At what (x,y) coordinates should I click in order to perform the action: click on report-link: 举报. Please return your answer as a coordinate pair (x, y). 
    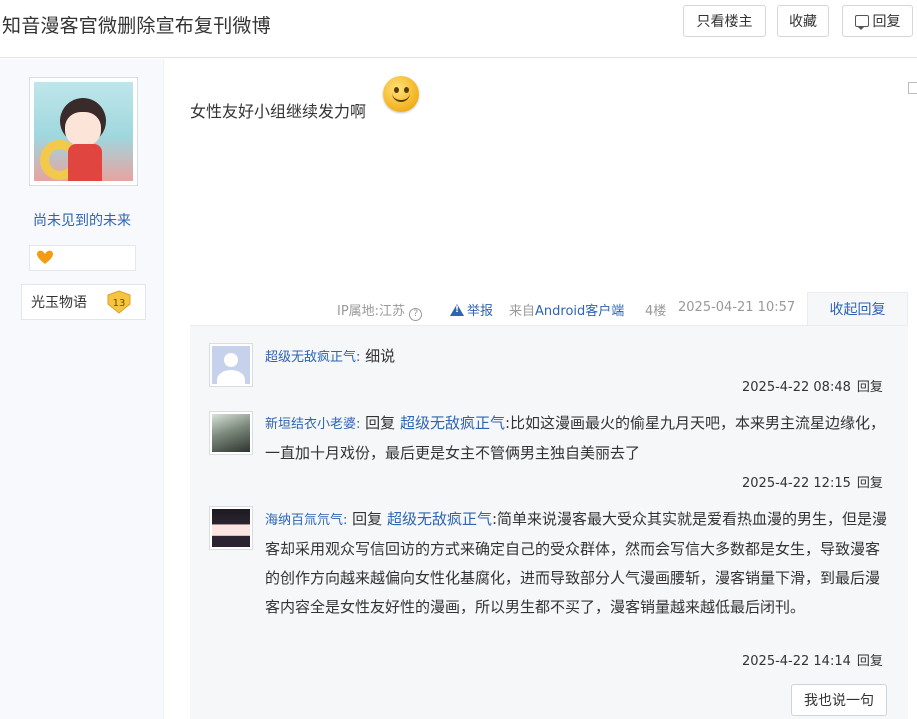
    Looking at the image, I should click on (471, 309).